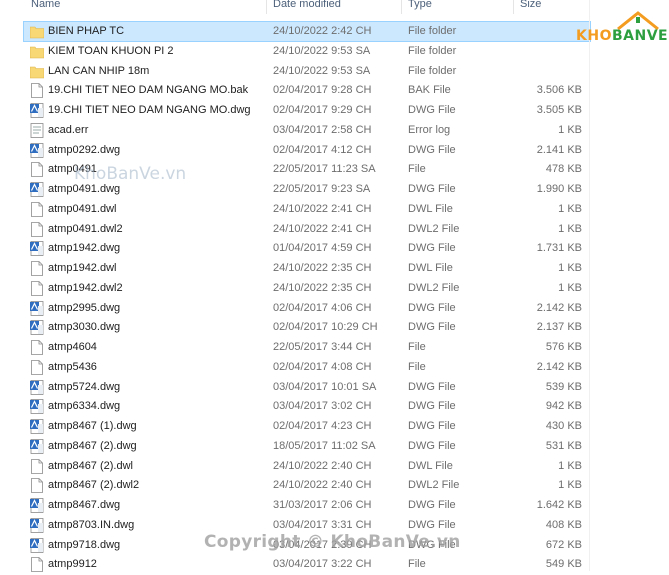 Image resolution: width=669 pixels, height=575 pixels. What do you see at coordinates (72, 564) in the screenshot?
I see `file-name: atmp9912` at bounding box center [72, 564].